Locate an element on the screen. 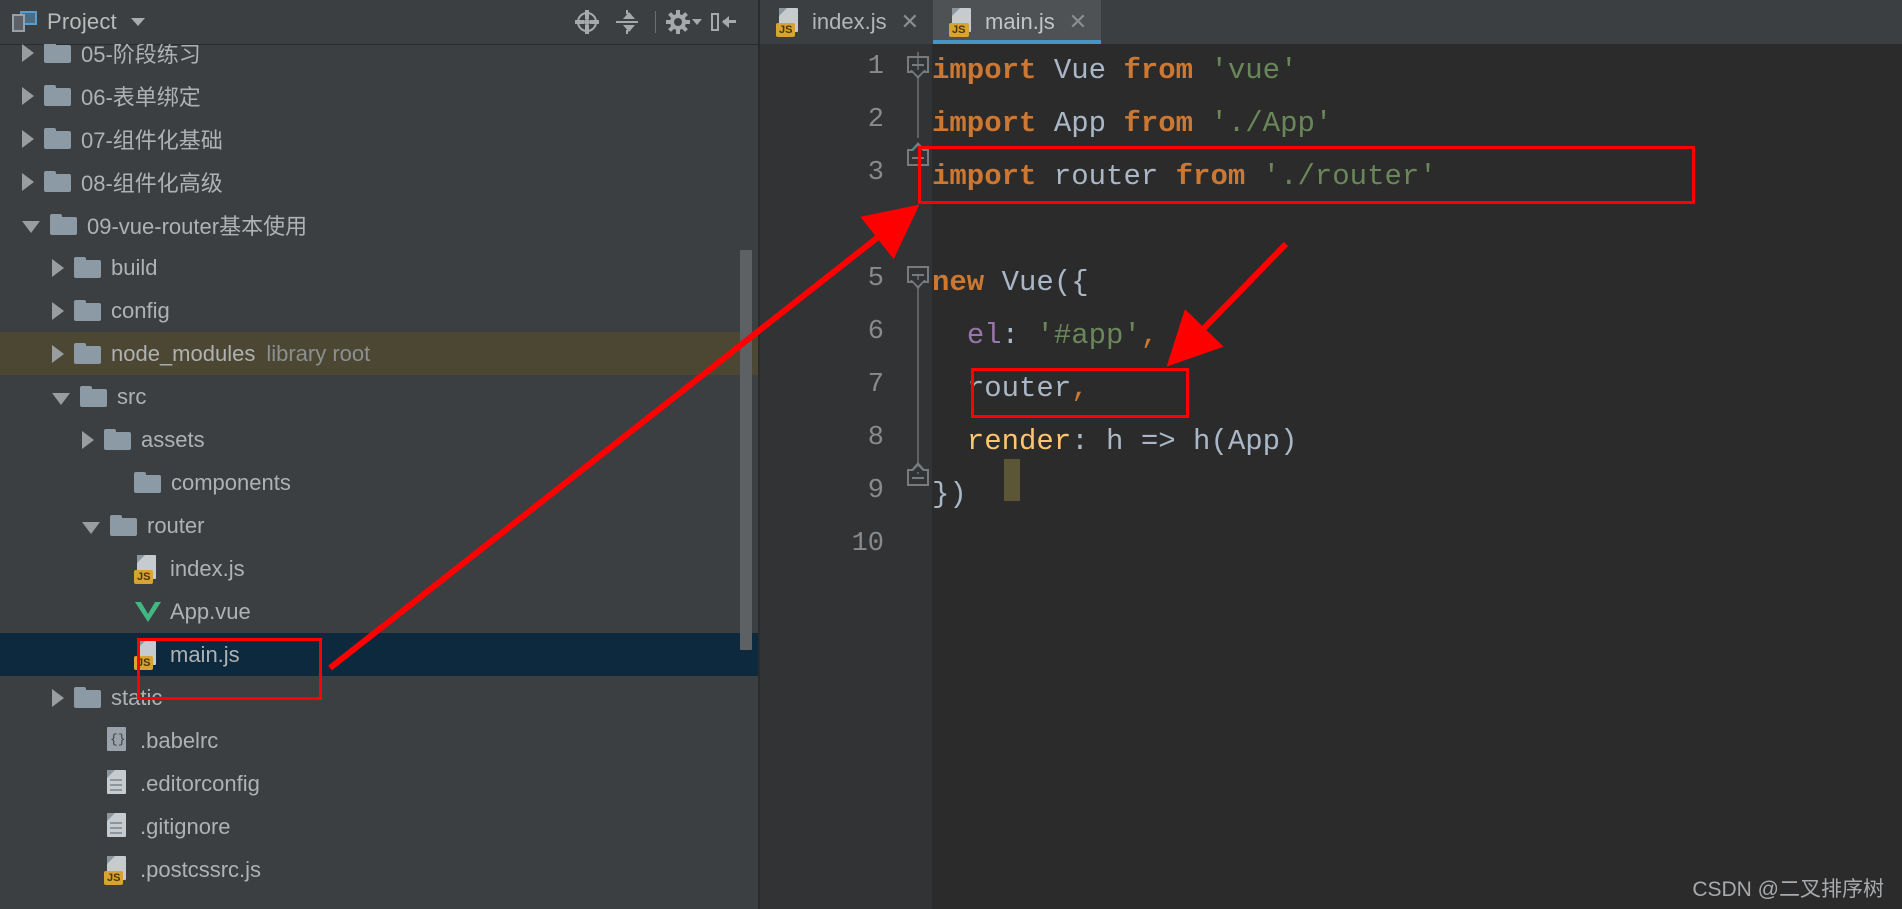 Image resolution: width=1902 pixels, height=909 pixels. tree-item-label: node_modules is located at coordinates (183, 353).